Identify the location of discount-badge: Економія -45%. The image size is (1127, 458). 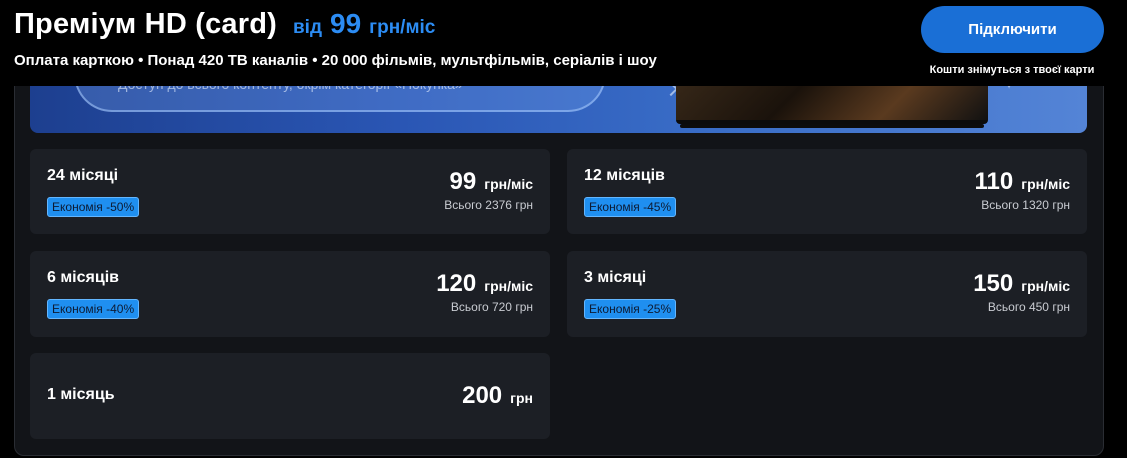
(630, 207).